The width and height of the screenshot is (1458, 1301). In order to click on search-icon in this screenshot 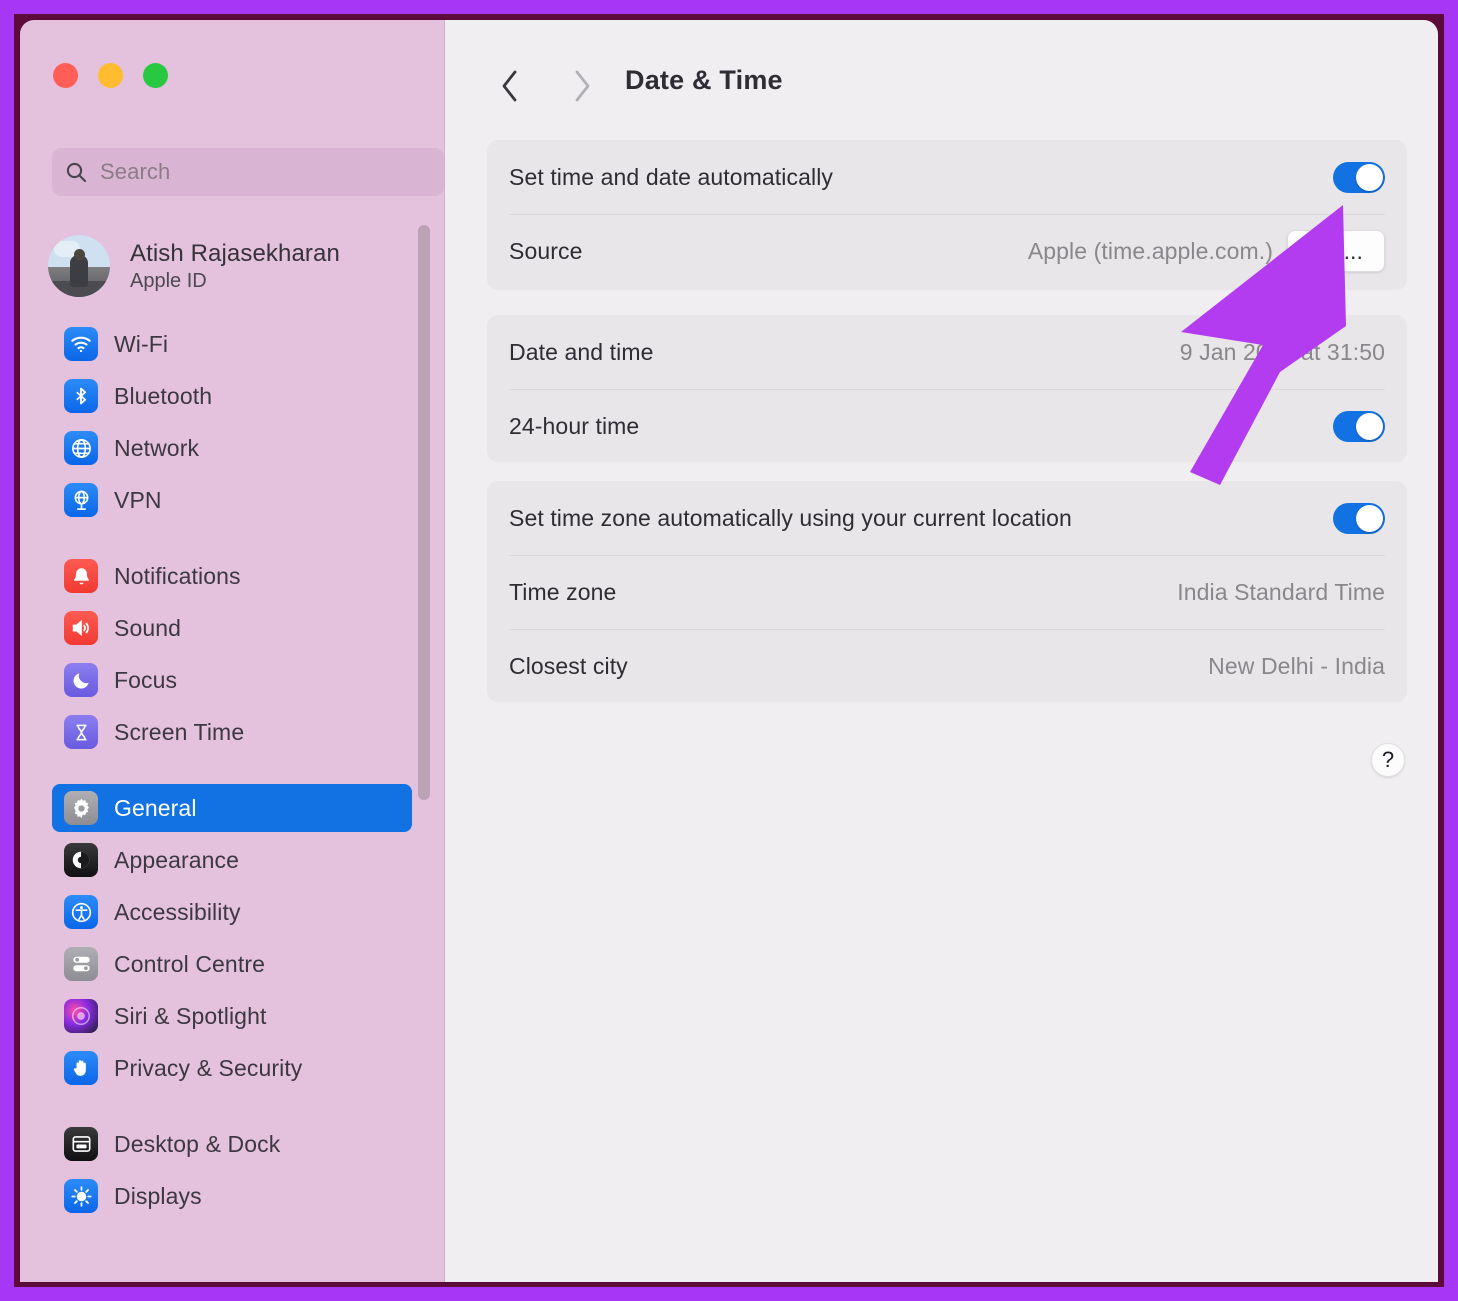, I will do `click(76, 172)`.